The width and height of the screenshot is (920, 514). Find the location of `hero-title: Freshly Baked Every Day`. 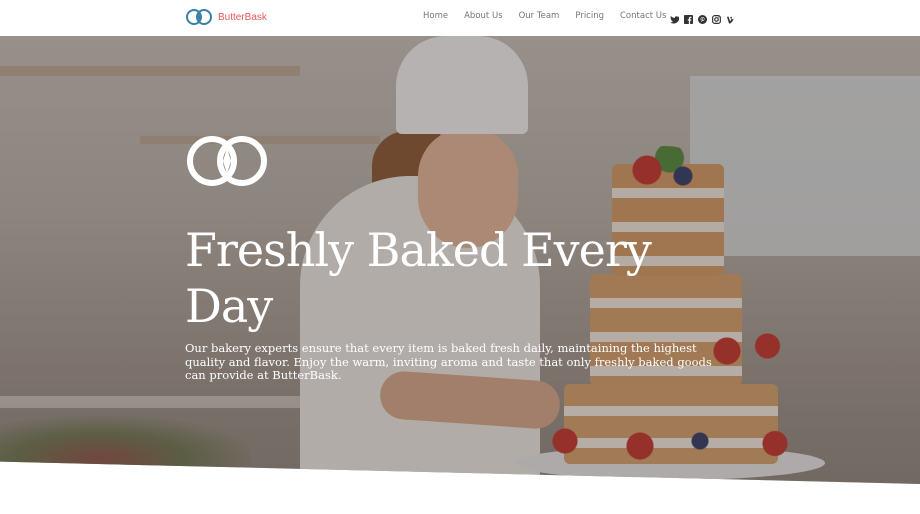

hero-title: Freshly Baked Every Day is located at coordinates (418, 278).